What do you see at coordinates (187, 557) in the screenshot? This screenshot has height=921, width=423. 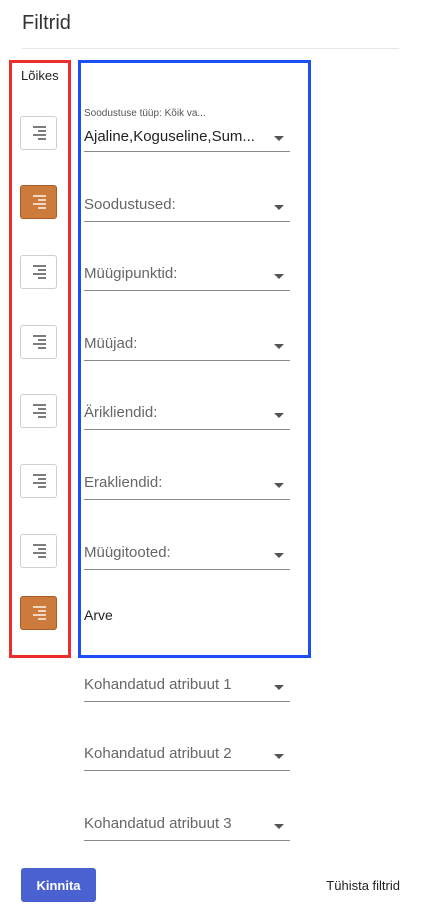 I see `products-select: Müügitooted:` at bounding box center [187, 557].